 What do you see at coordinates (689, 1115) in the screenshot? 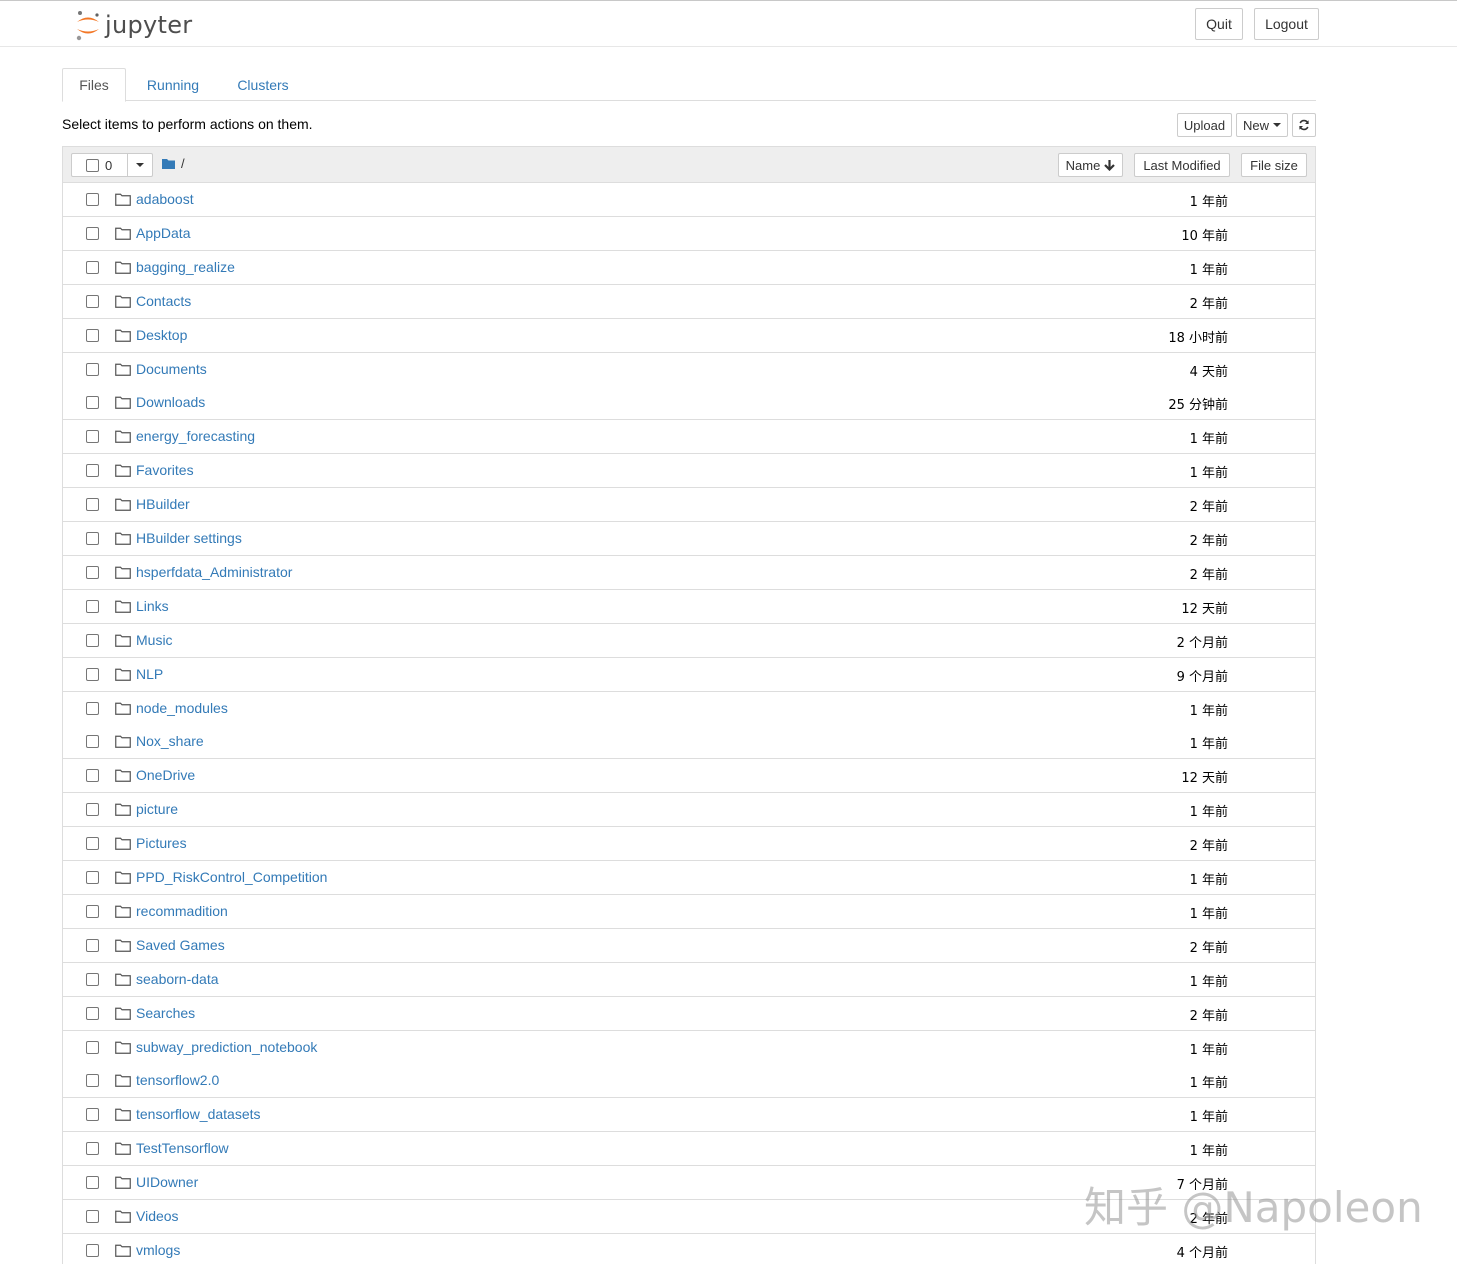
I see `list-item: tensorflow_datasets 1 年前` at bounding box center [689, 1115].